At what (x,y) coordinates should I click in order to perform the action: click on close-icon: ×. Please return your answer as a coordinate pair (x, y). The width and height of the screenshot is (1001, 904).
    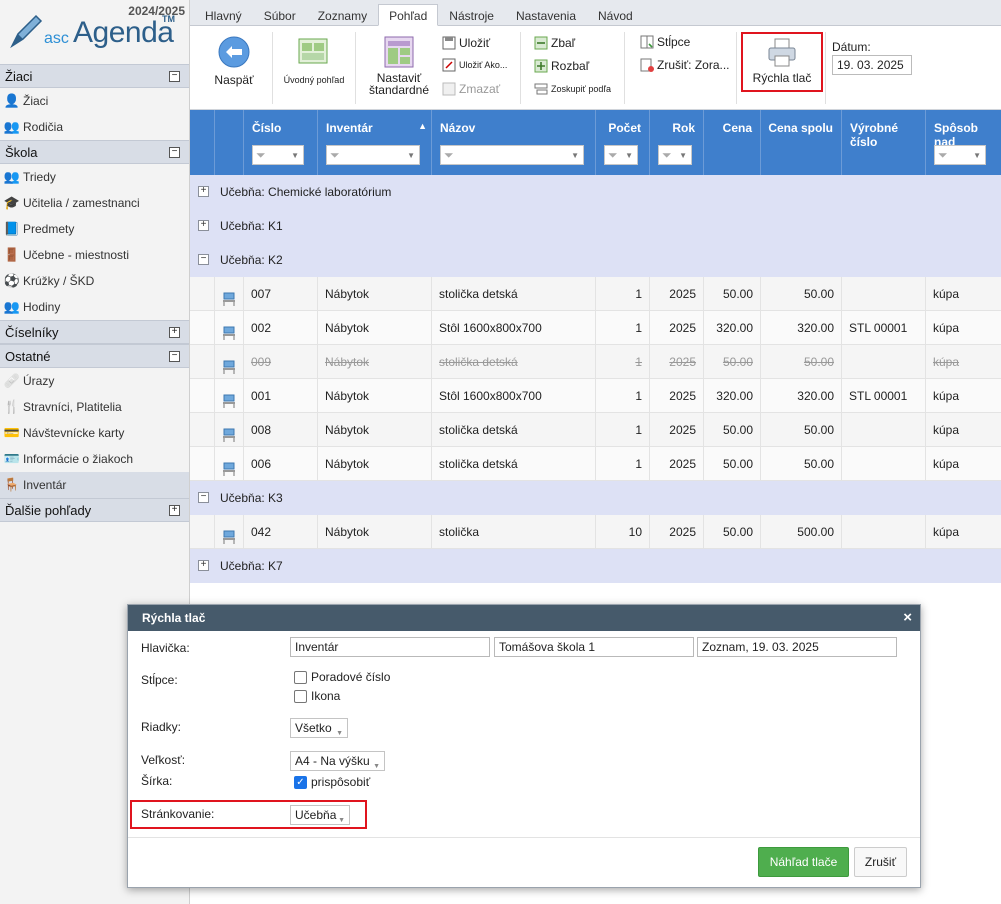
    Looking at the image, I should click on (907, 618).